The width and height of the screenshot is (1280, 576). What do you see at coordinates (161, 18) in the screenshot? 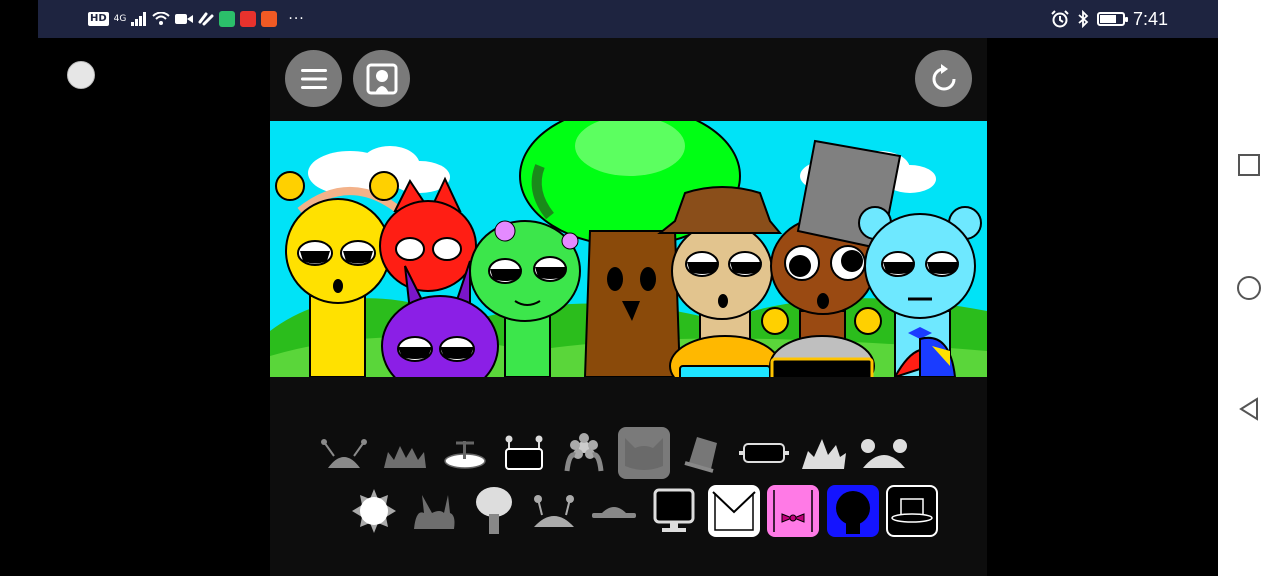
I see `wifi-icon` at bounding box center [161, 18].